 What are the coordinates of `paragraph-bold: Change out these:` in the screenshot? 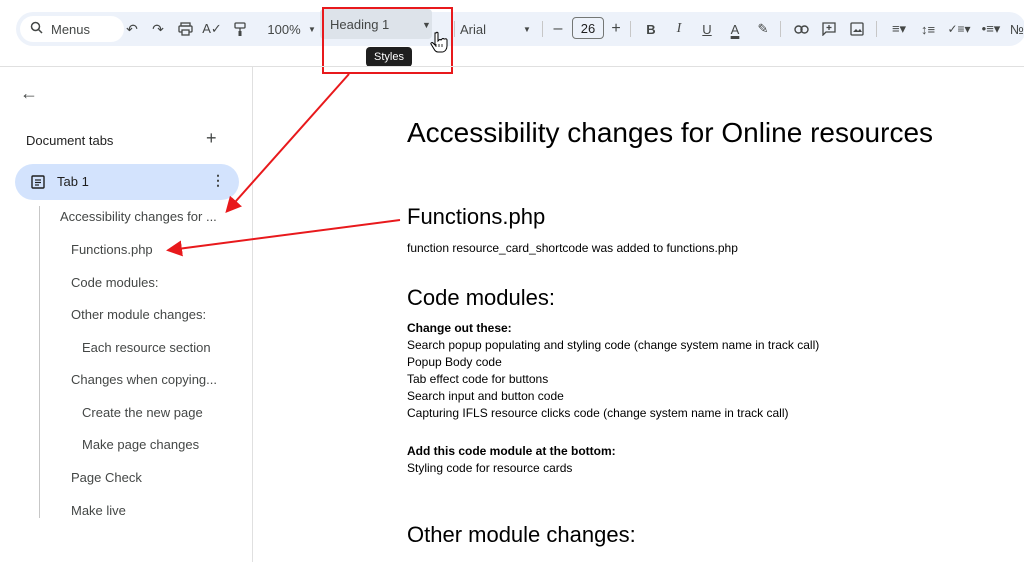 It's located at (459, 328).